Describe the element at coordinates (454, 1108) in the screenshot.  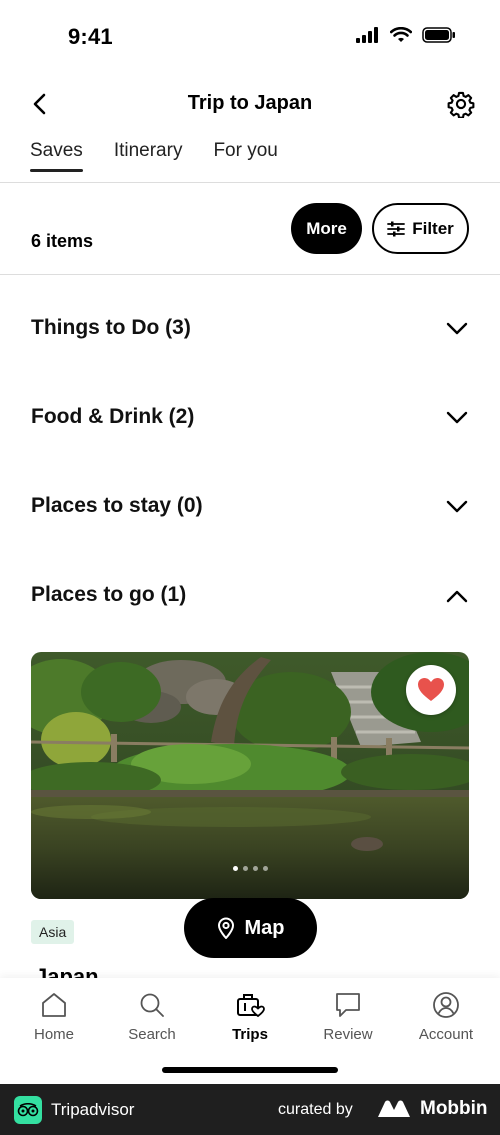
I see `footer-curator: Mobbin` at that location.